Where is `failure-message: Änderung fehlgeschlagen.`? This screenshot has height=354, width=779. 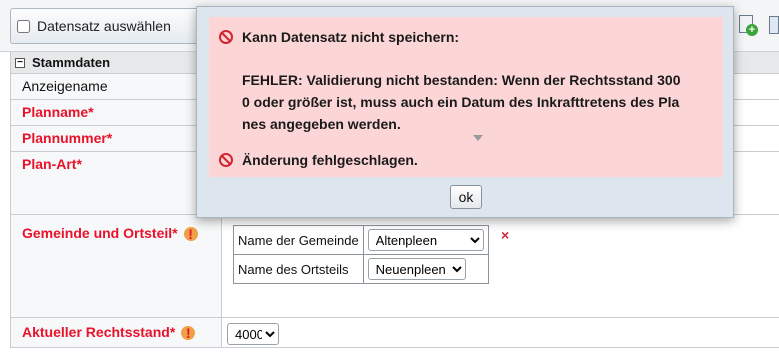
failure-message: Änderung fehlgeschlagen. is located at coordinates (330, 160).